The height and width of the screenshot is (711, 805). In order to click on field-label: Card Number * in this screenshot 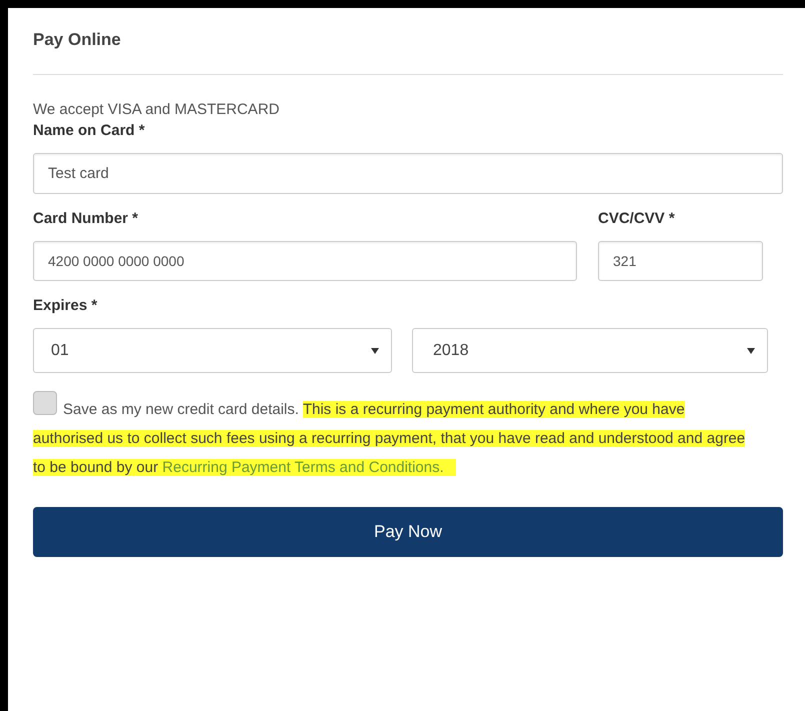, I will do `click(86, 218)`.